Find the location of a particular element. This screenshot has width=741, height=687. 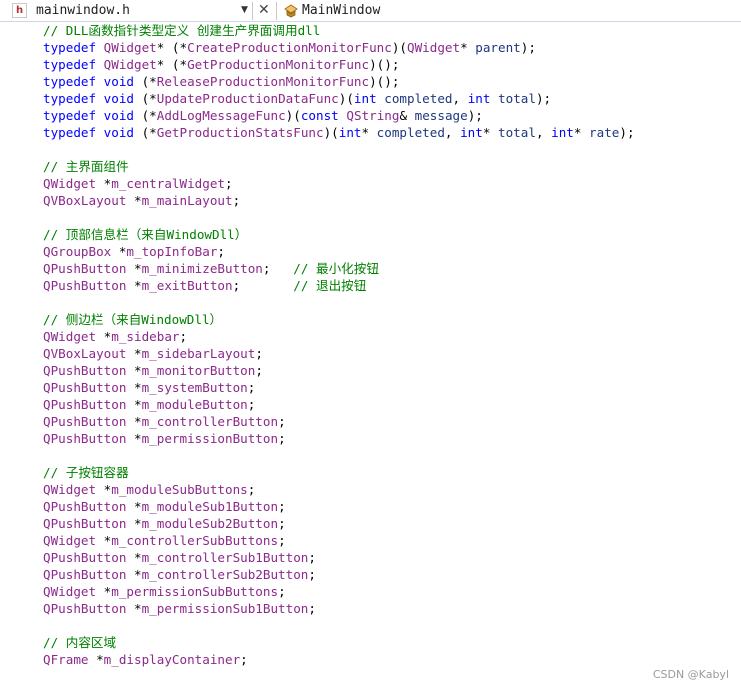

code-line: QPushButton *m_permissionButton; is located at coordinates (339, 438).